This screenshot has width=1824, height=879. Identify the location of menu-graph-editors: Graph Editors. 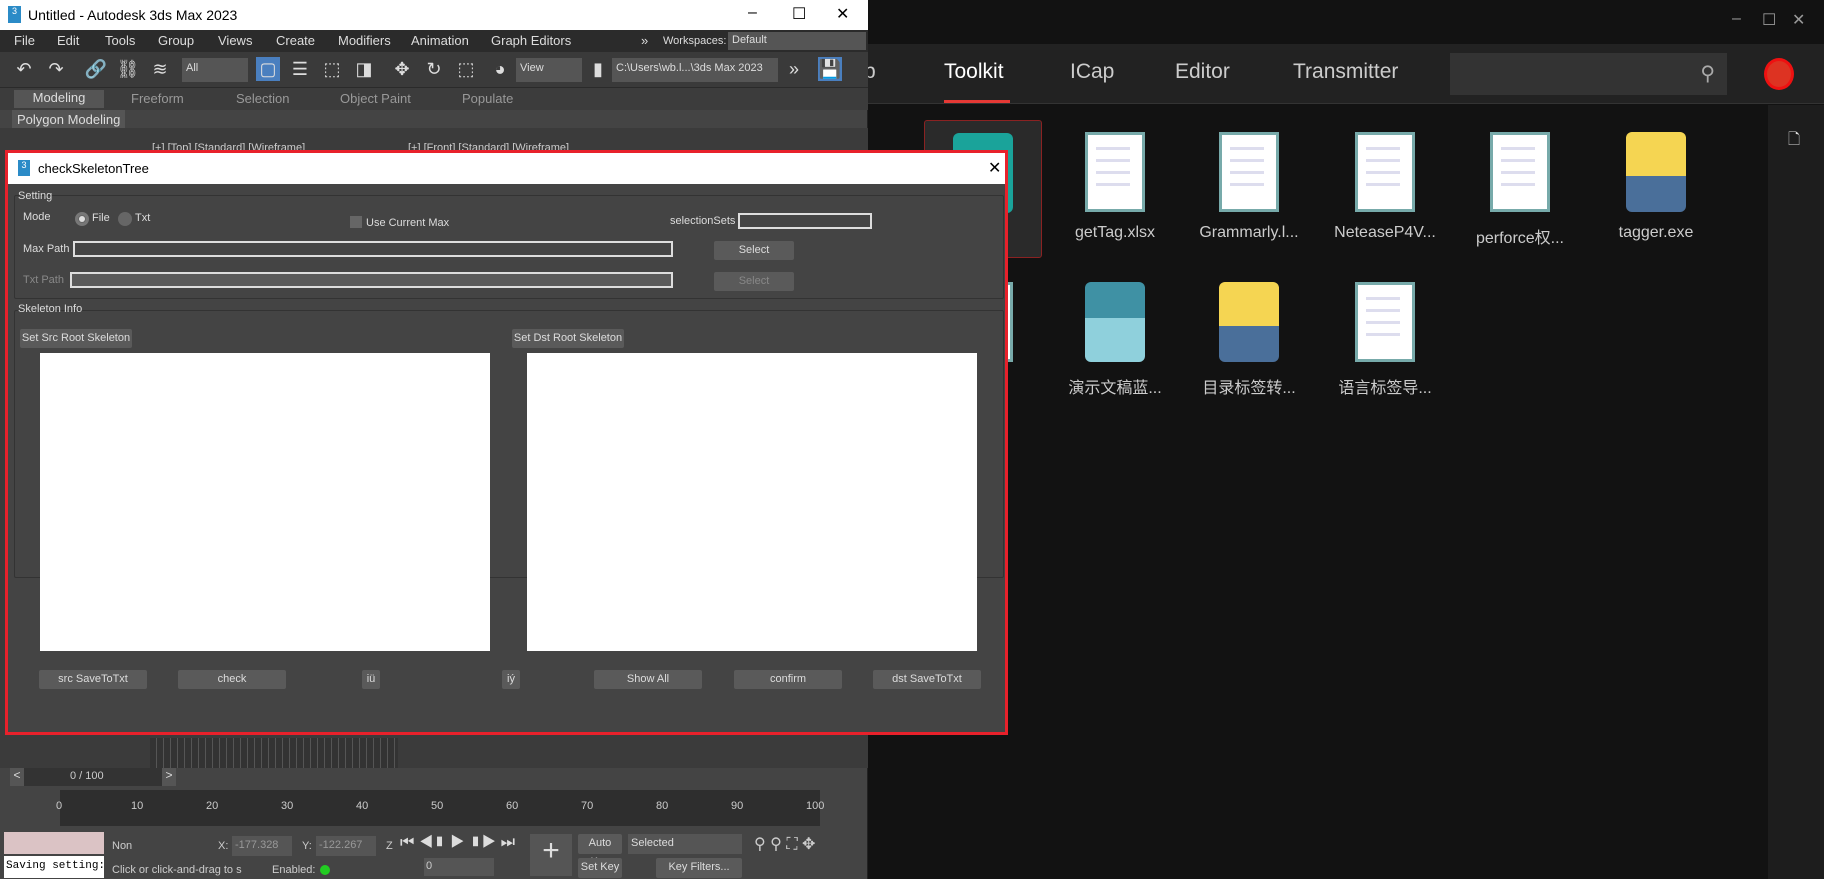
(531, 40).